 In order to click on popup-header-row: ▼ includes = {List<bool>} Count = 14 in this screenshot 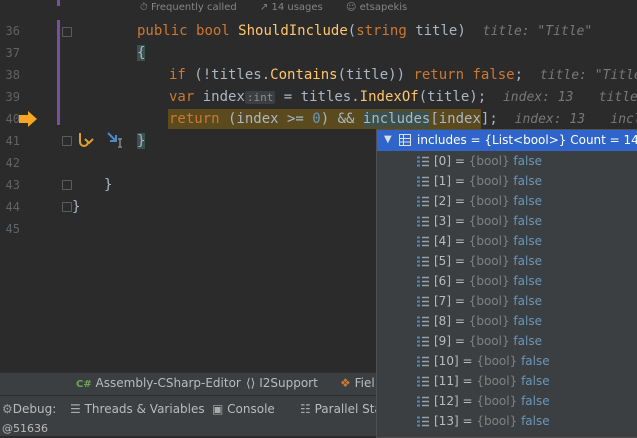, I will do `click(507, 140)`.